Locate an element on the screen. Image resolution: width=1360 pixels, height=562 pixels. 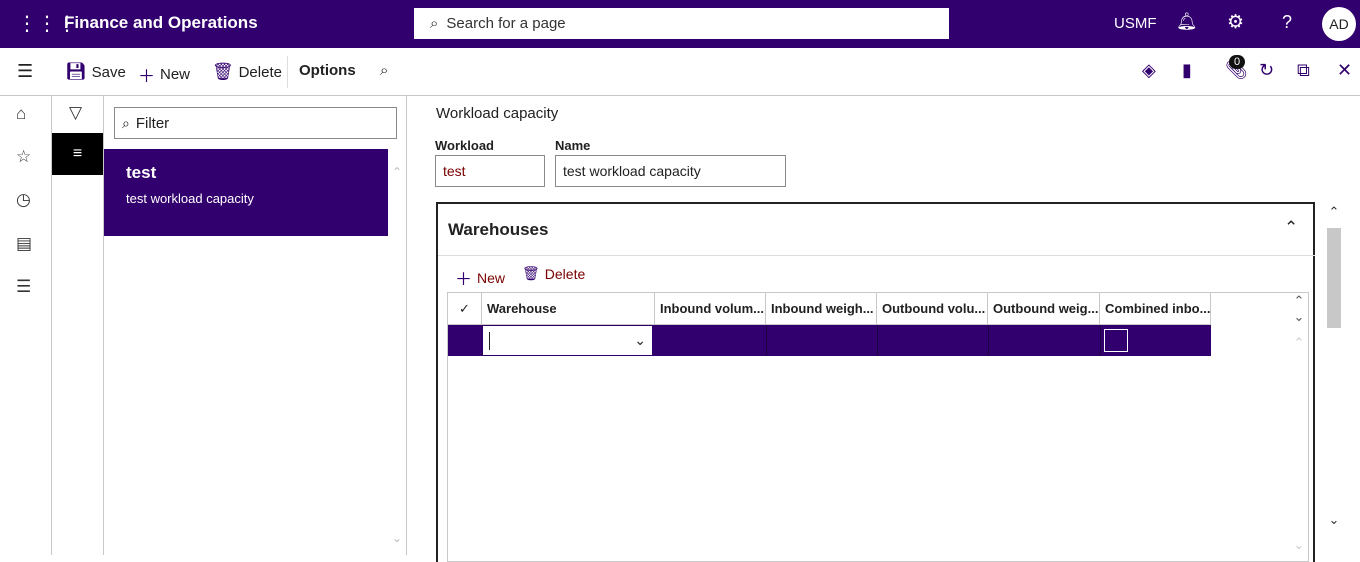
power-apps-icon: ◈ is located at coordinates (1149, 70).